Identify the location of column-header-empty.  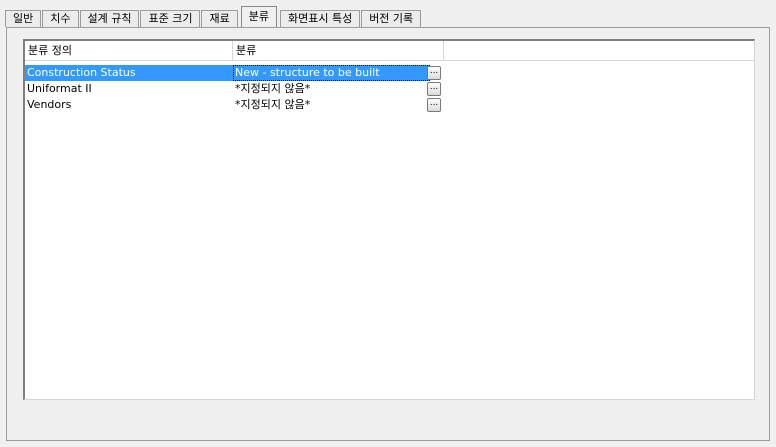
(599, 50).